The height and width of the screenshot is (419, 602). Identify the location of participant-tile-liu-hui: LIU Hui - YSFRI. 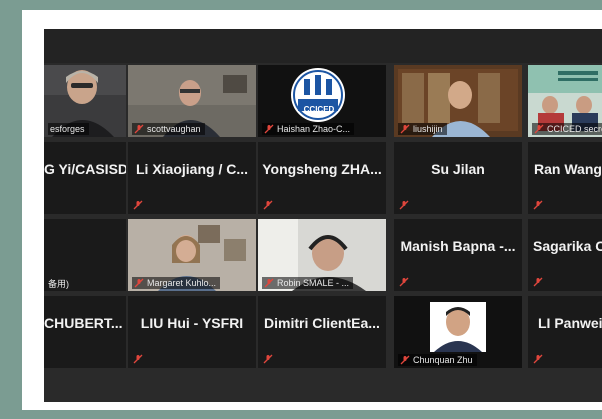
(192, 332).